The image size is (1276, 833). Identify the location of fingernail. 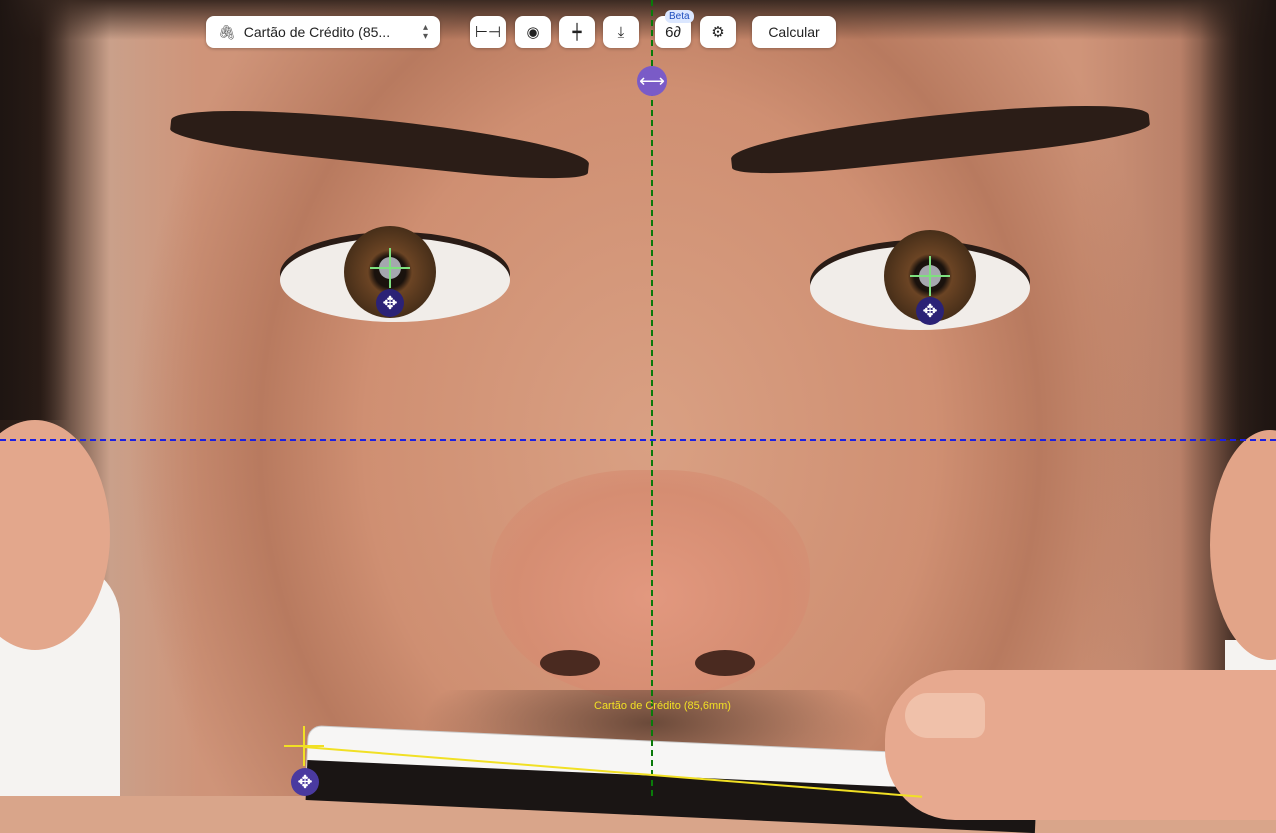
(945, 715).